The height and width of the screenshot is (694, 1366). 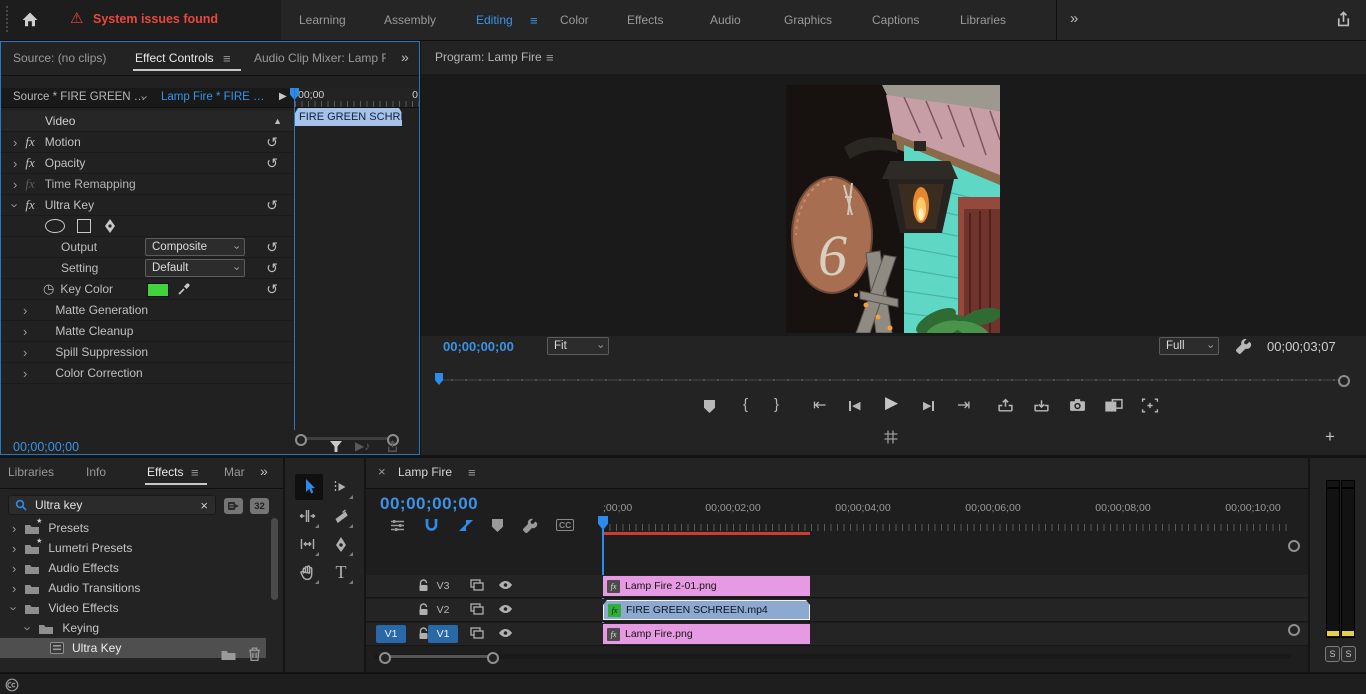 I want to click on timeline-hscrollbar-thumb, so click(x=438, y=656).